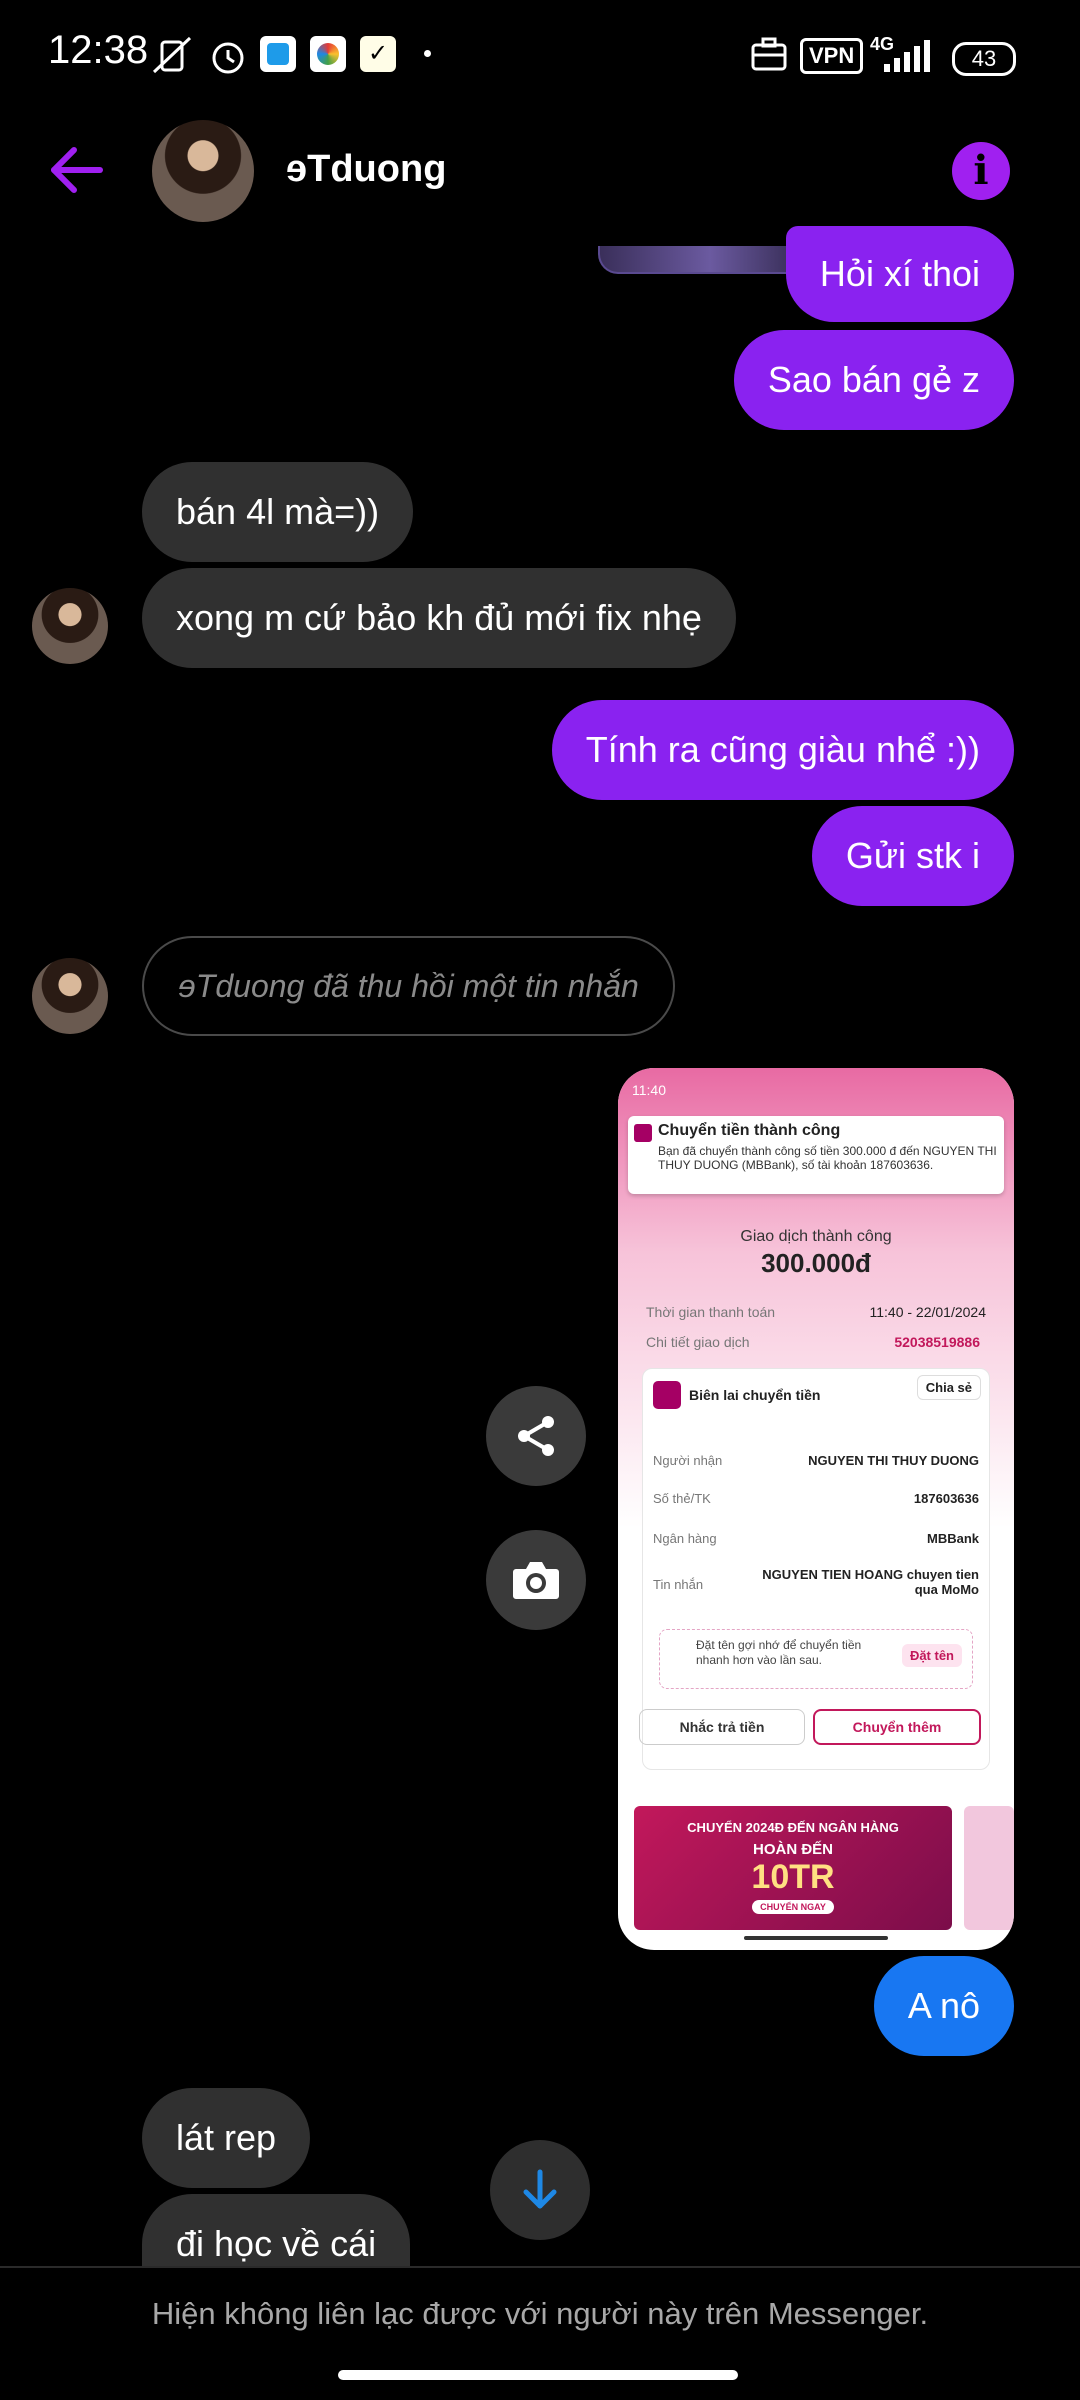 The image size is (1080, 2400). I want to click on message-bubble: đi học về cái, so click(276, 2230).